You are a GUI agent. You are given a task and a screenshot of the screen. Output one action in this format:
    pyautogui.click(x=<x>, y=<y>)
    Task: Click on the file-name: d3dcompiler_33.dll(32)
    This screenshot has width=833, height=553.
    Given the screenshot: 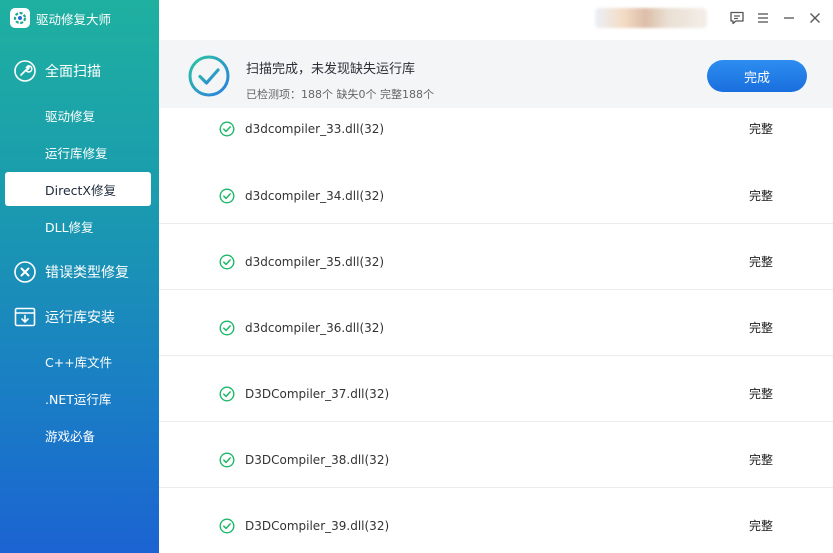 What is the action you would take?
    pyautogui.click(x=315, y=129)
    